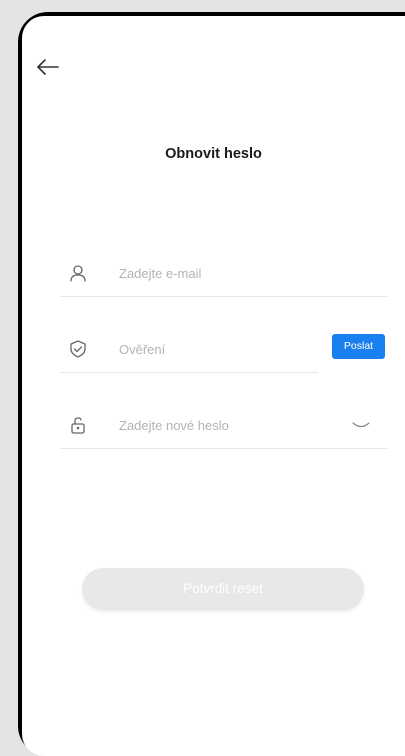 This screenshot has height=756, width=405. Describe the element at coordinates (142, 349) in the screenshot. I see `verification-input: Ověření` at that location.